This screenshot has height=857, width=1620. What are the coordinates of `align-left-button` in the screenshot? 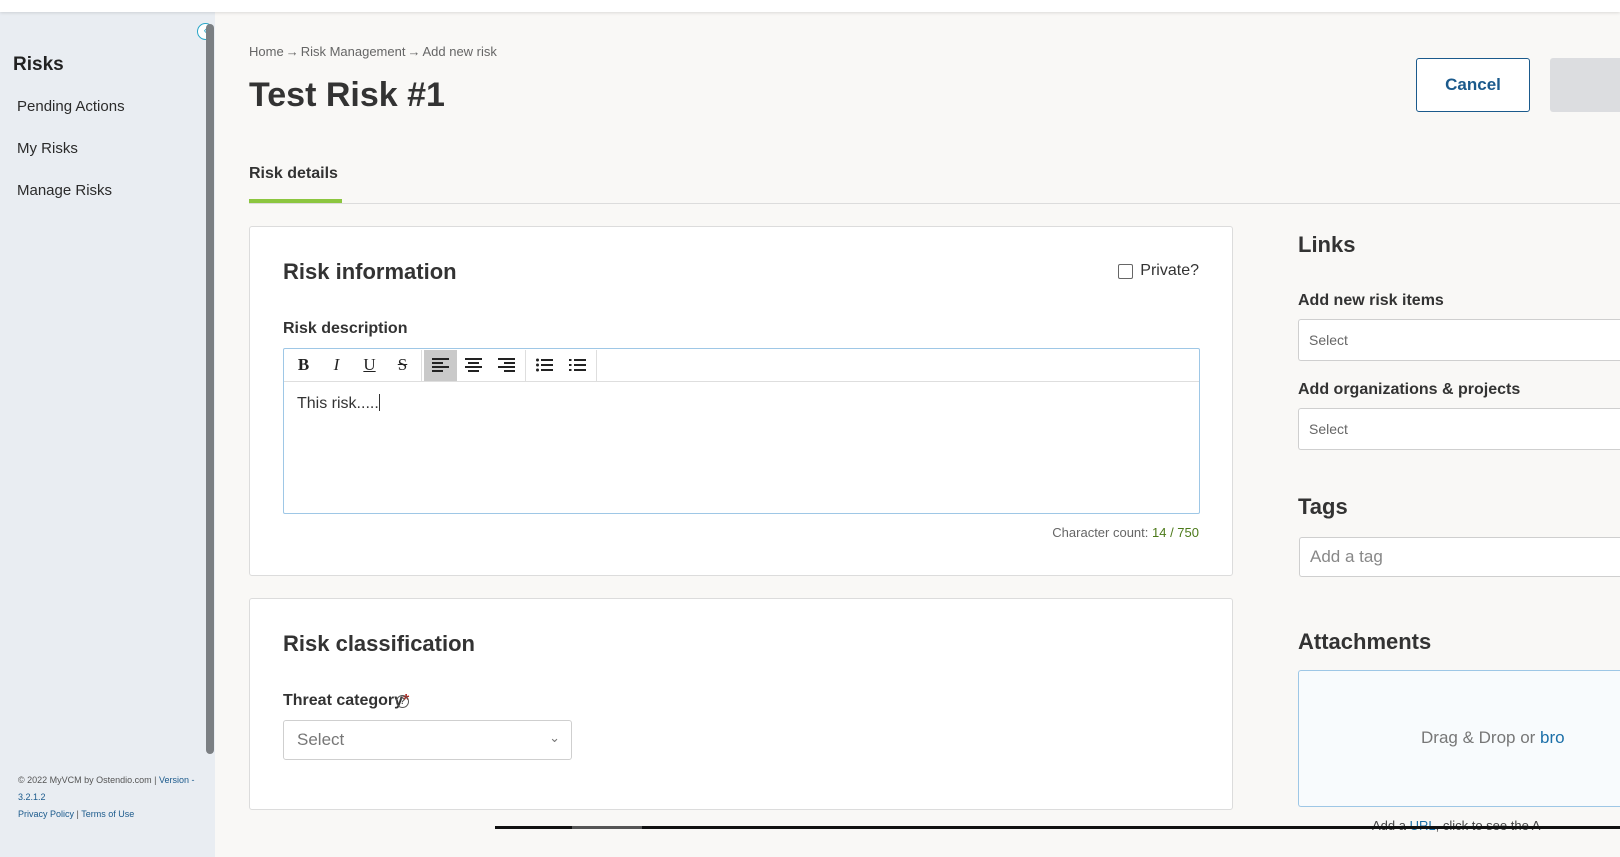 It's located at (440, 365).